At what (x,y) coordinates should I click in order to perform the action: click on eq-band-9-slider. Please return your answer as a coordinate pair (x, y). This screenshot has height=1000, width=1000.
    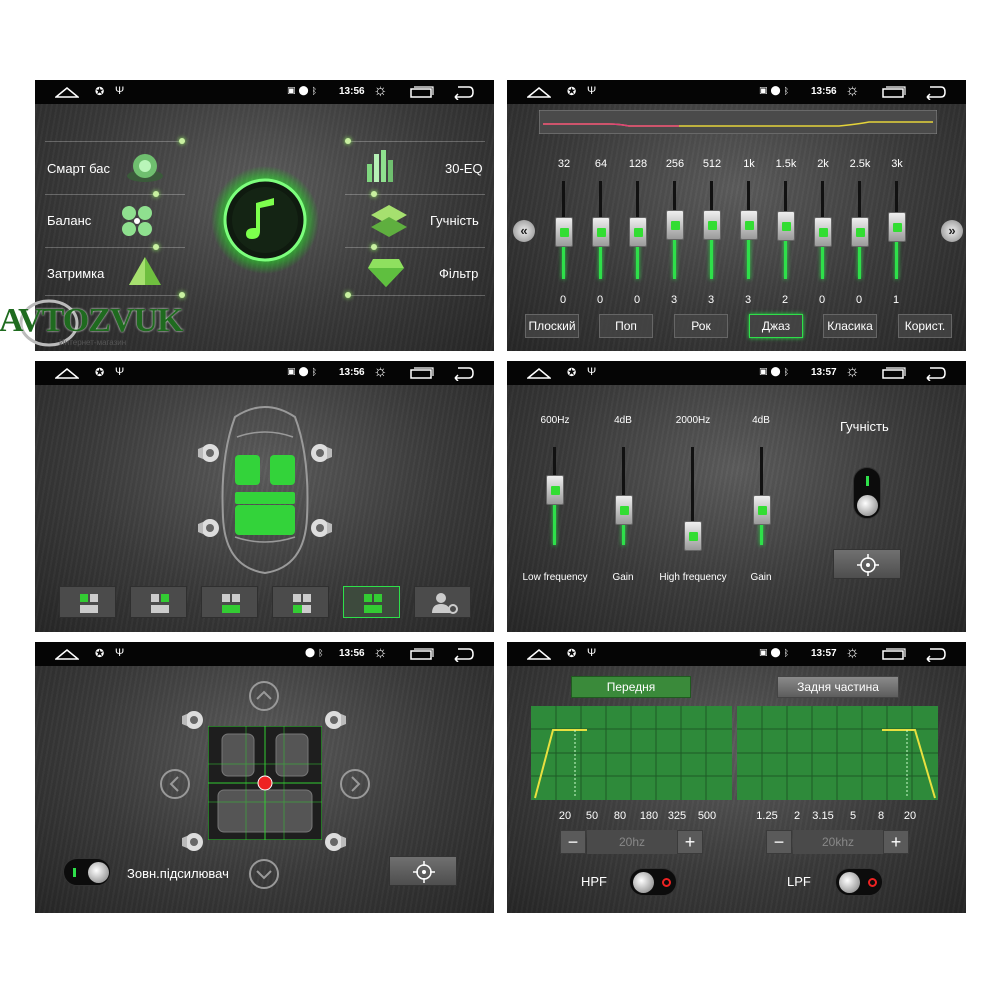
    Looking at the image, I should click on (897, 230).